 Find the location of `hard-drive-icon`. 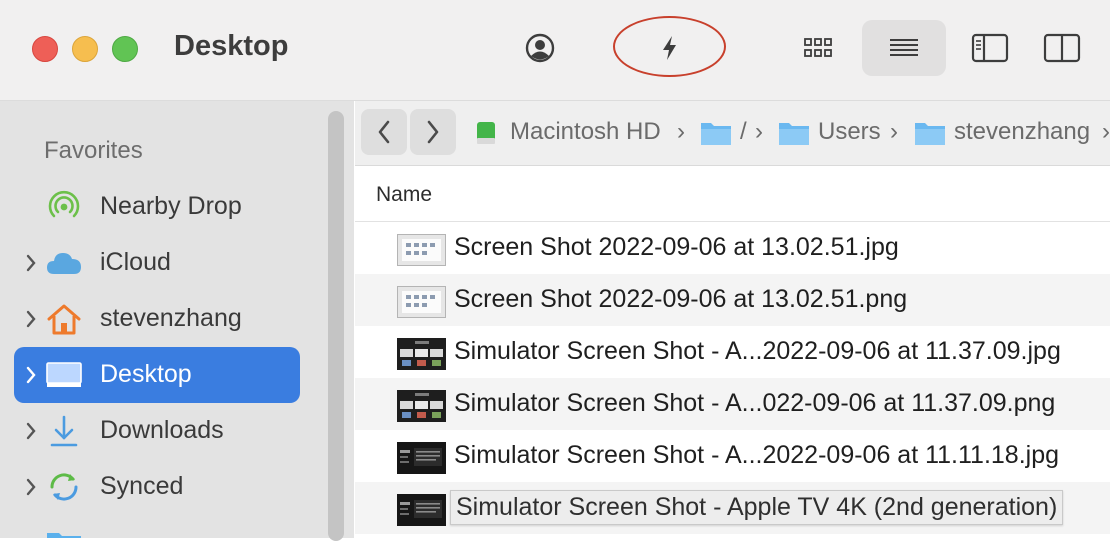

hard-drive-icon is located at coordinates (486, 133).